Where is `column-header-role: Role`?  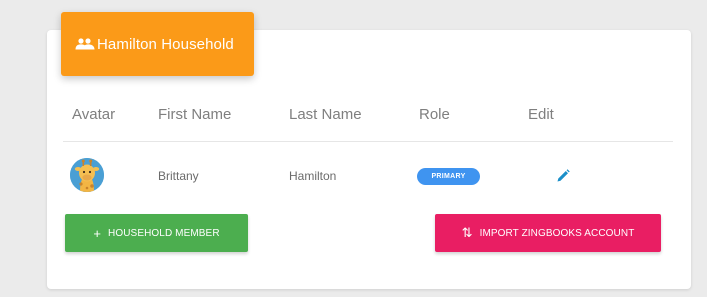
column-header-role: Role is located at coordinates (434, 114).